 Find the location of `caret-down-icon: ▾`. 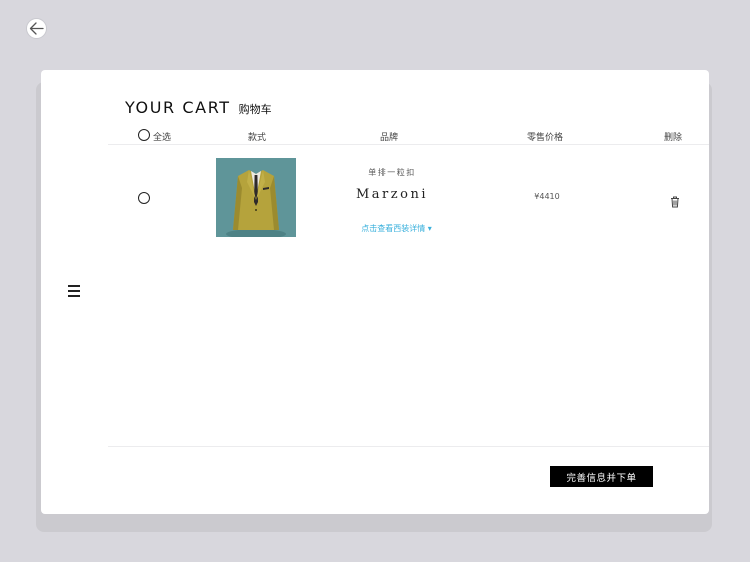

caret-down-icon: ▾ is located at coordinates (428, 228).